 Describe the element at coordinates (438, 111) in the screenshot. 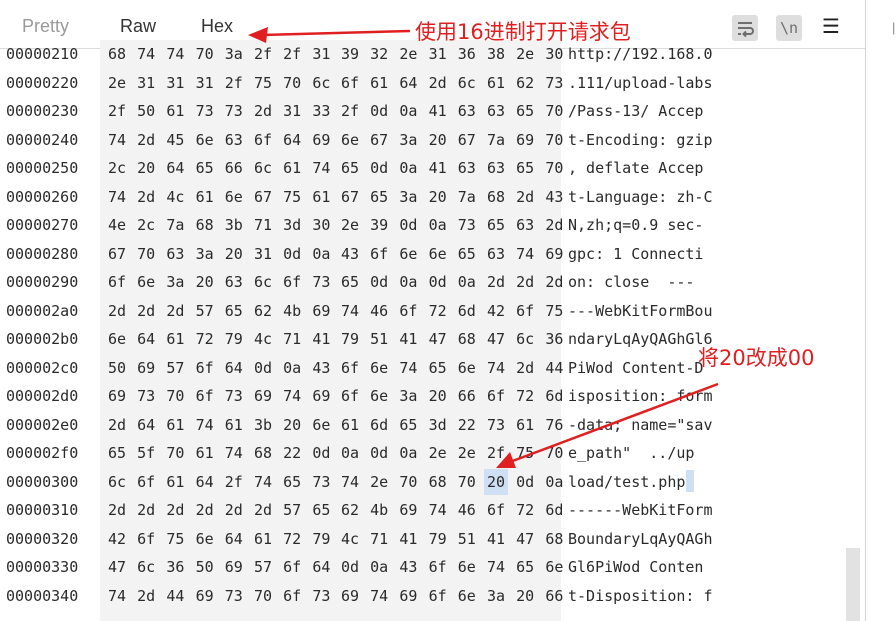

I see `hex-byte: 41` at that location.